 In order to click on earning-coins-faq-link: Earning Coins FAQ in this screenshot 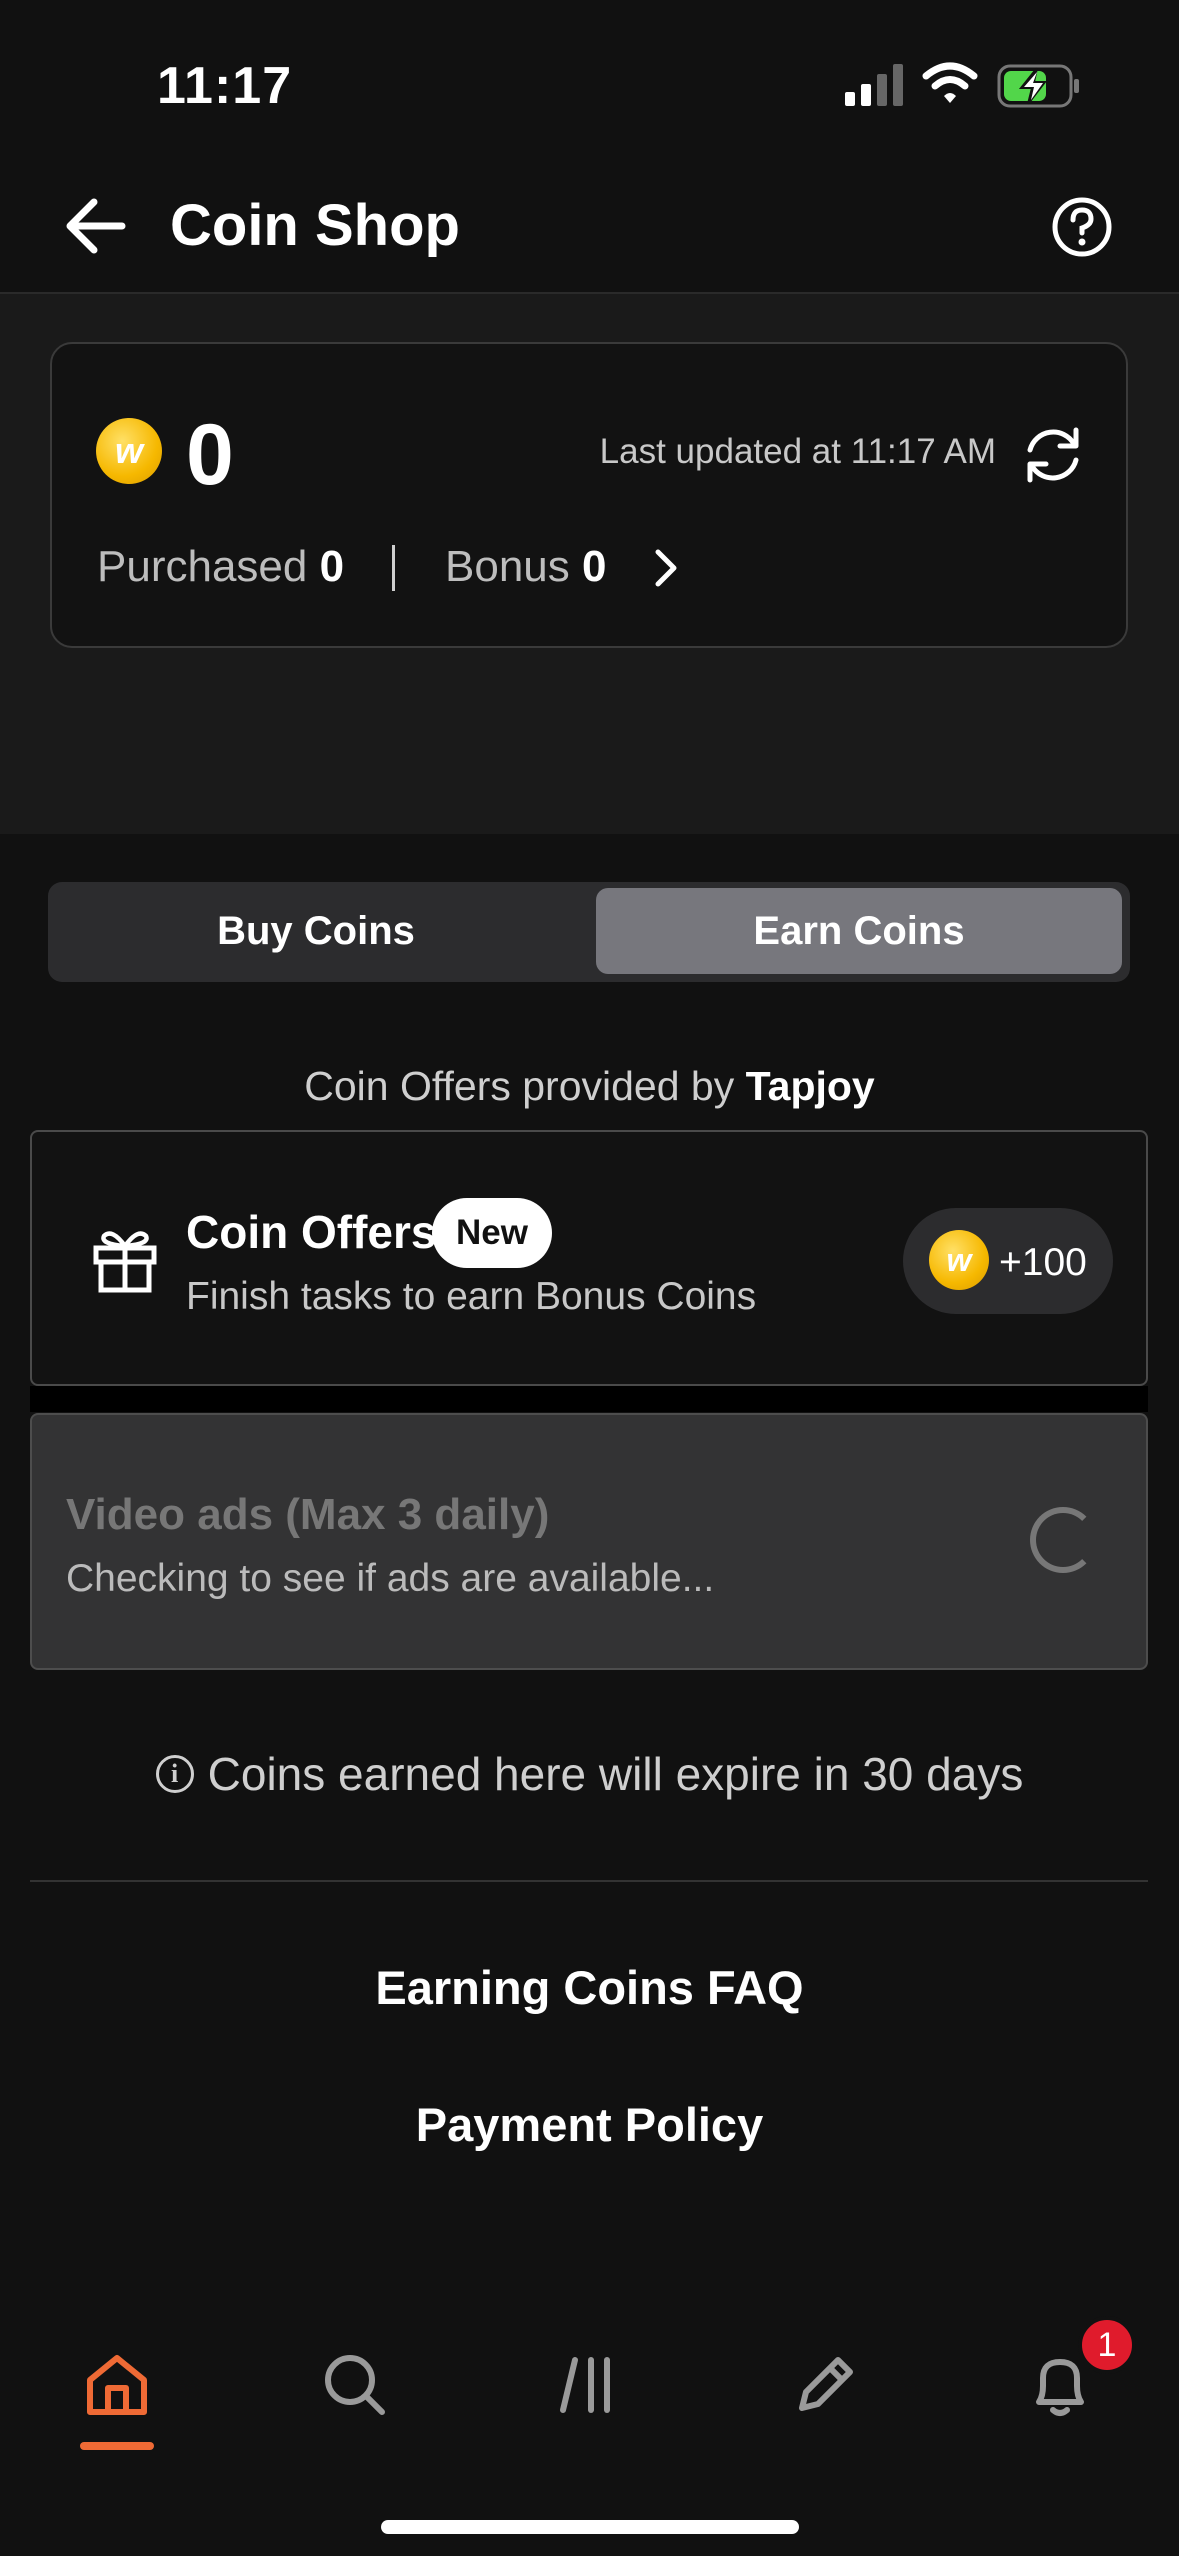, I will do `click(589, 1987)`.